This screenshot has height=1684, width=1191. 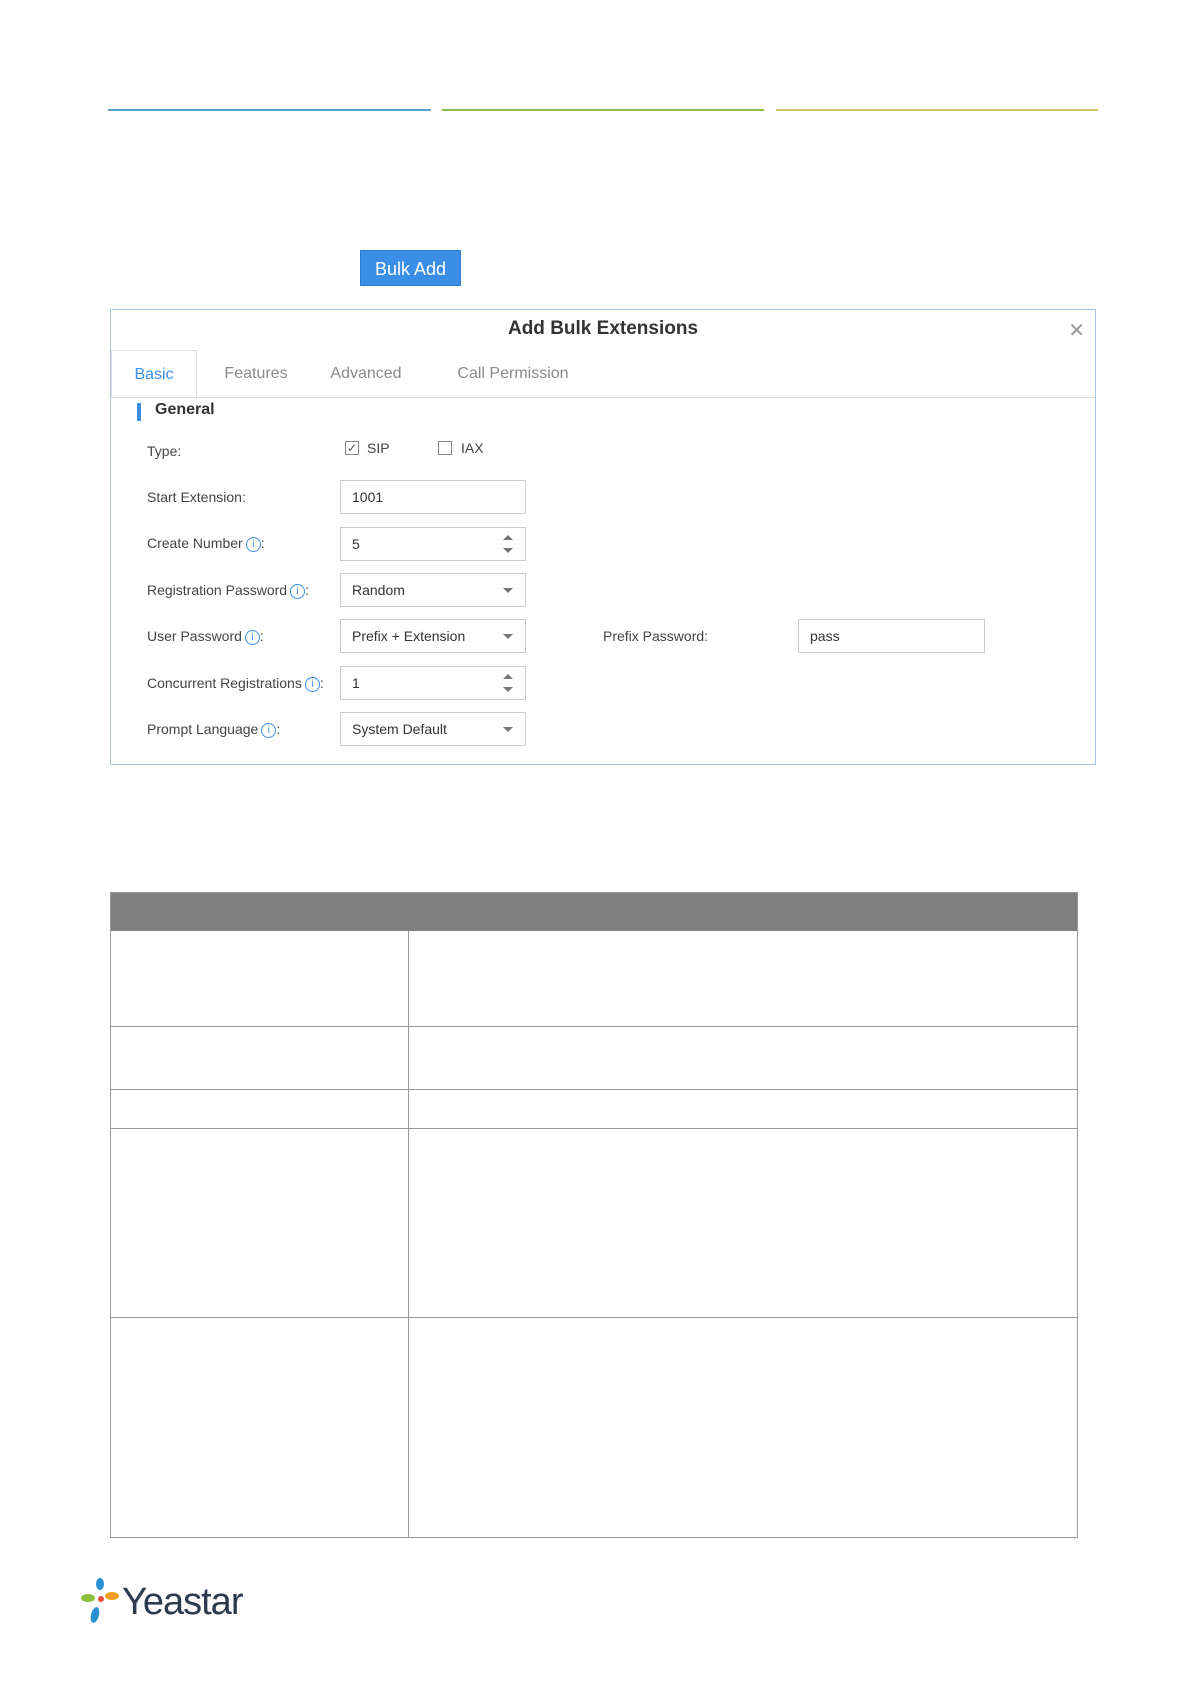 What do you see at coordinates (366, 373) in the screenshot?
I see `tab-advanced: Advanced` at bounding box center [366, 373].